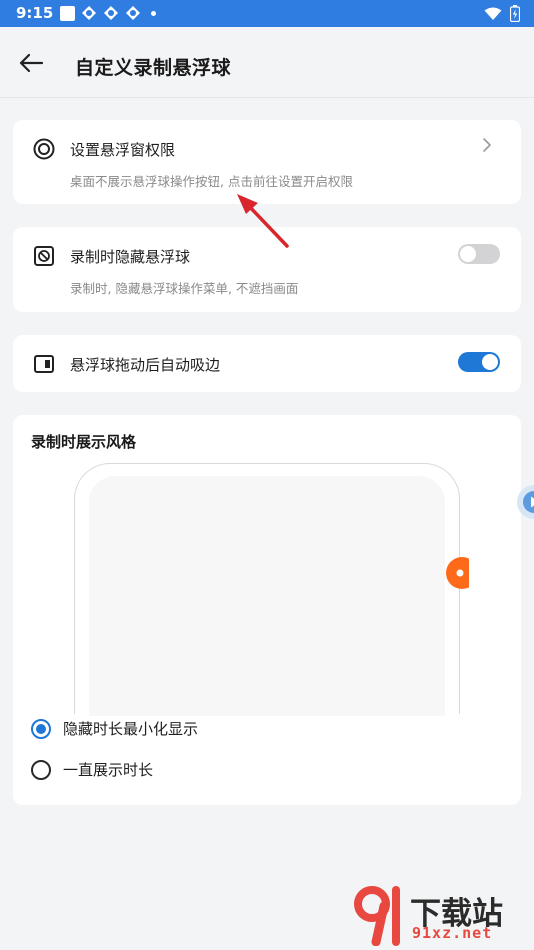 This screenshot has height=950, width=534. I want to click on wifi-icon, so click(493, 13).